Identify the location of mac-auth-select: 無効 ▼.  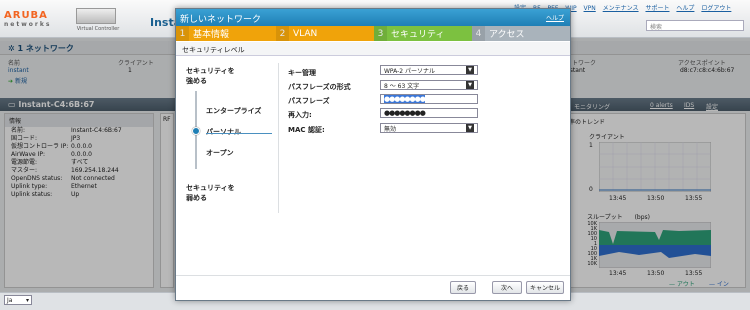
(429, 128).